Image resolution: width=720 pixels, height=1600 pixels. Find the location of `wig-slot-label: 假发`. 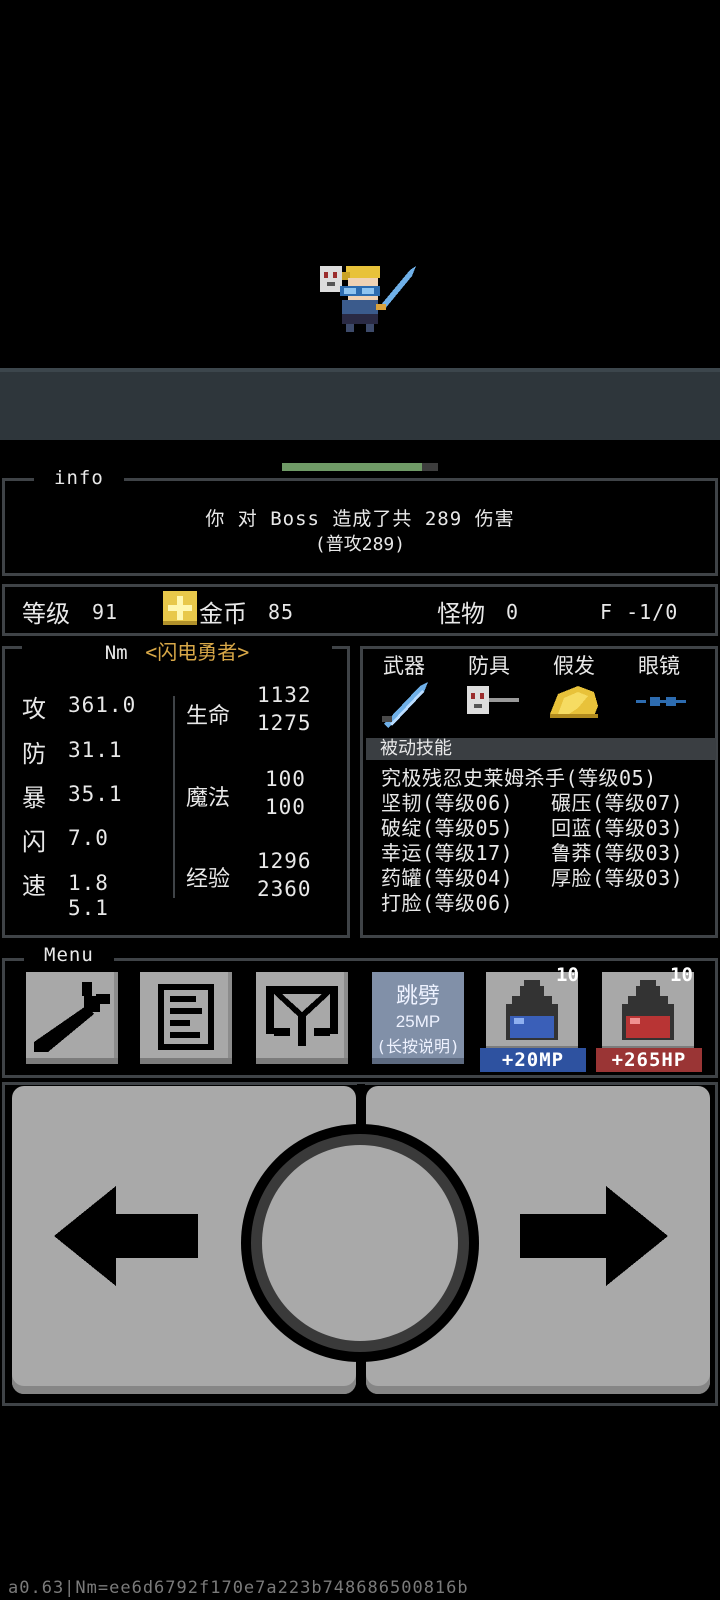

wig-slot-label: 假发 is located at coordinates (574, 666).